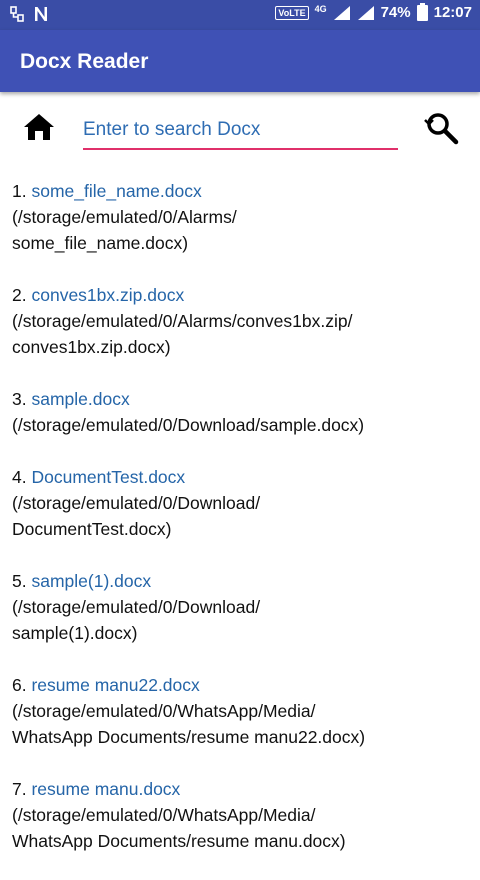 Image resolution: width=480 pixels, height=880 pixels. I want to click on search-icon, so click(441, 129).